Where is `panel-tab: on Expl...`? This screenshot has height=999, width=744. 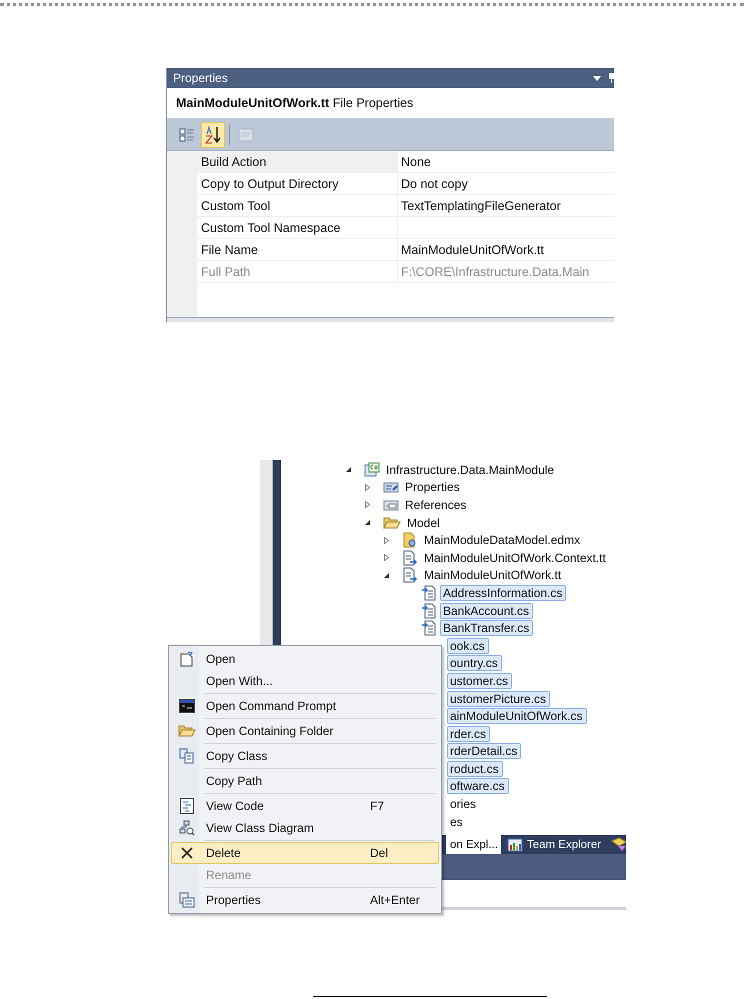
panel-tab: on Expl... is located at coordinates (473, 844).